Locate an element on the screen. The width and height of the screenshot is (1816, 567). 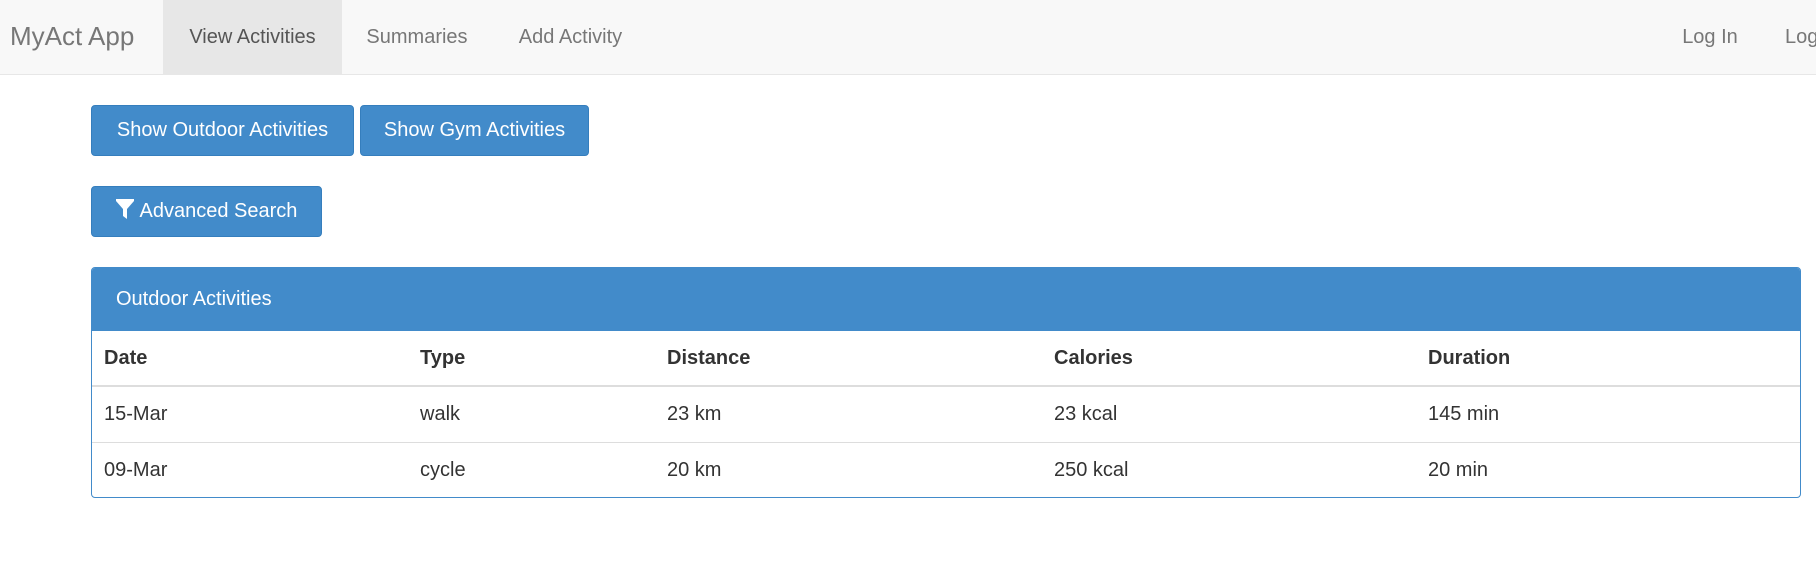
nav-summaries: Summaries is located at coordinates (417, 37).